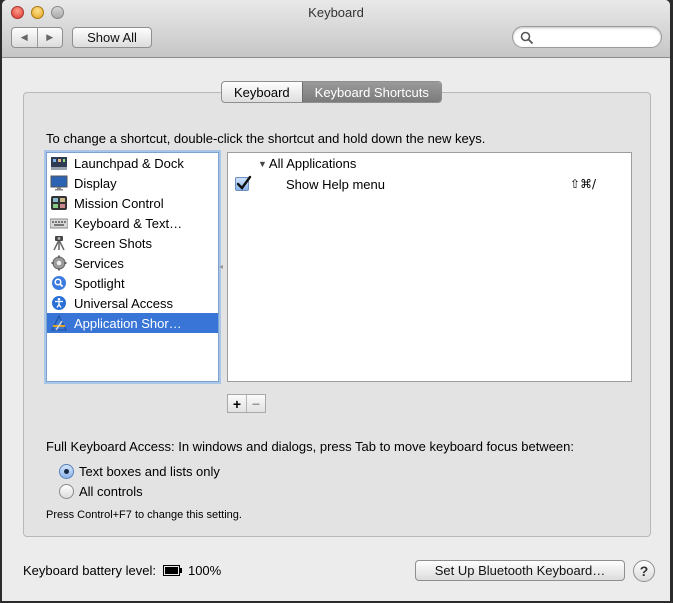 The height and width of the screenshot is (603, 673). What do you see at coordinates (24, 37) in the screenshot?
I see `back-icon: ◀` at bounding box center [24, 37].